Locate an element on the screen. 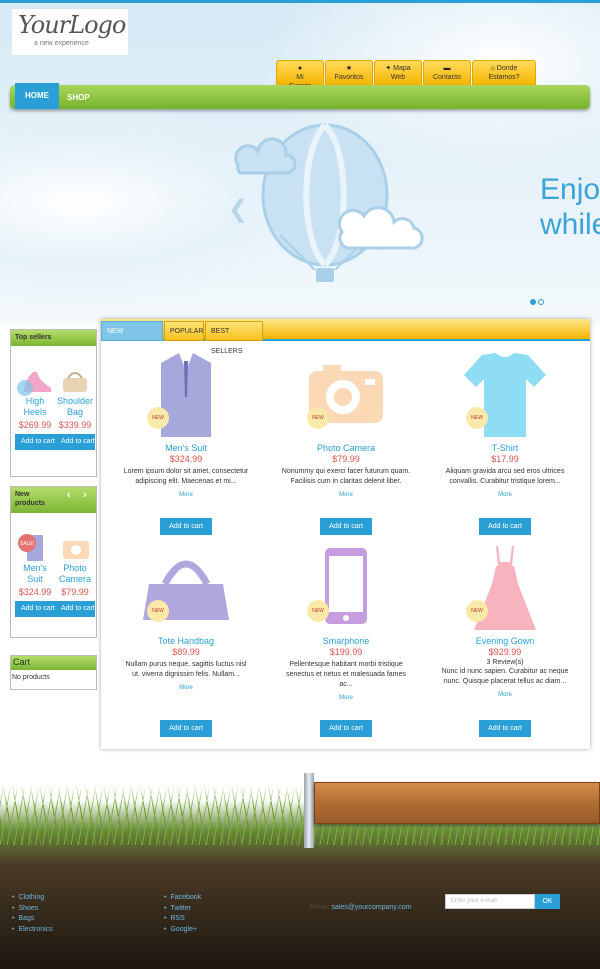 The image size is (600, 969). cart-empty-text: No products is located at coordinates (31, 677).